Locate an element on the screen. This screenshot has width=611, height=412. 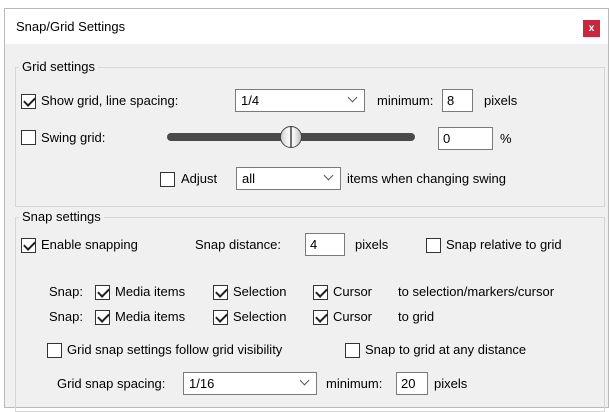
swing-slider-thumb is located at coordinates (291, 137).